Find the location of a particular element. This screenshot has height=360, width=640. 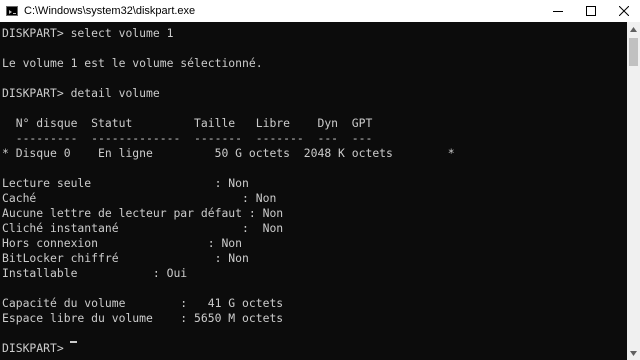

close-icon is located at coordinates (623, 11).